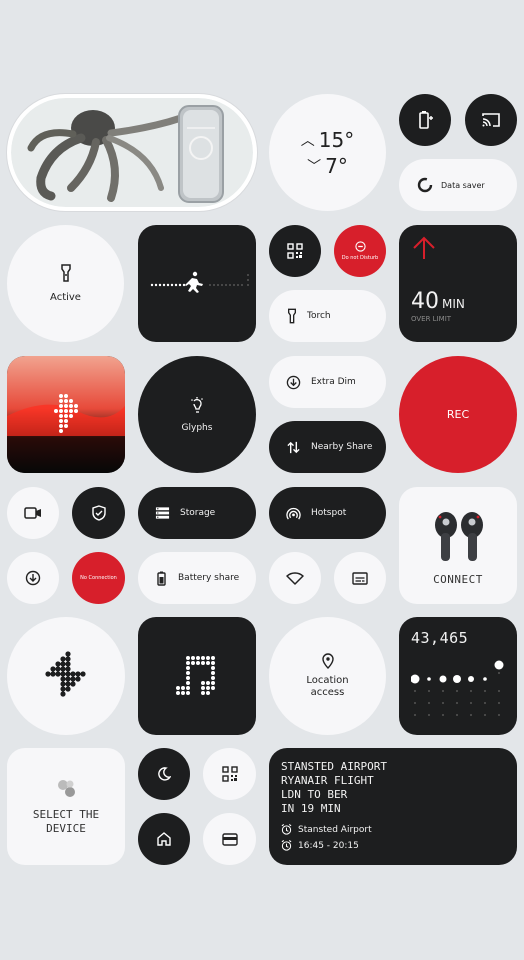  What do you see at coordinates (197, 427) in the screenshot?
I see `glyphs-label: Glyphs` at bounding box center [197, 427].